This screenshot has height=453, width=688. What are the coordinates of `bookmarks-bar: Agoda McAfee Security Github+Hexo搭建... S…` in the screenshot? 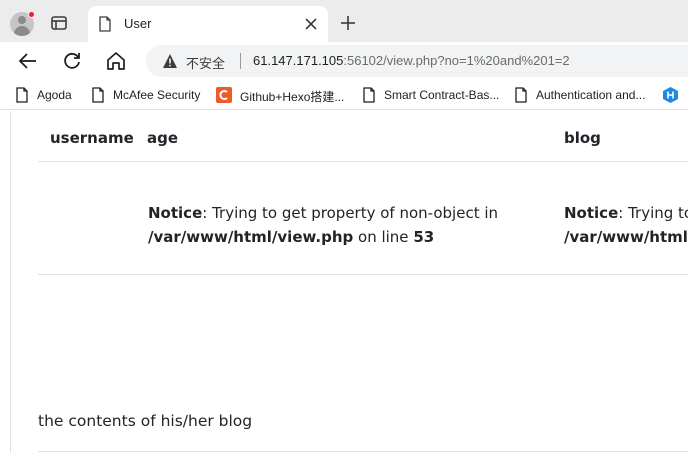 It's located at (344, 95).